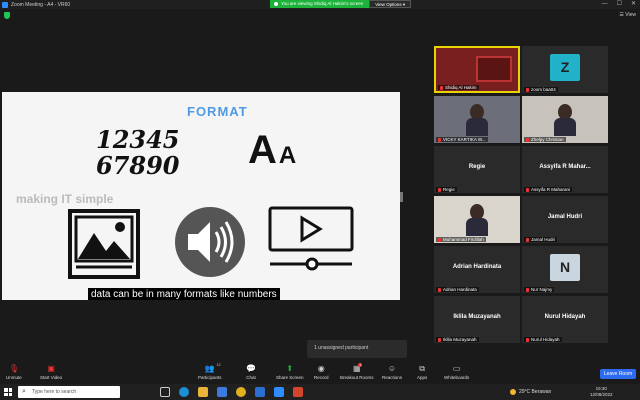 Image resolution: width=640 pixels, height=400 pixels. I want to click on security-shield-icon, so click(7, 15).